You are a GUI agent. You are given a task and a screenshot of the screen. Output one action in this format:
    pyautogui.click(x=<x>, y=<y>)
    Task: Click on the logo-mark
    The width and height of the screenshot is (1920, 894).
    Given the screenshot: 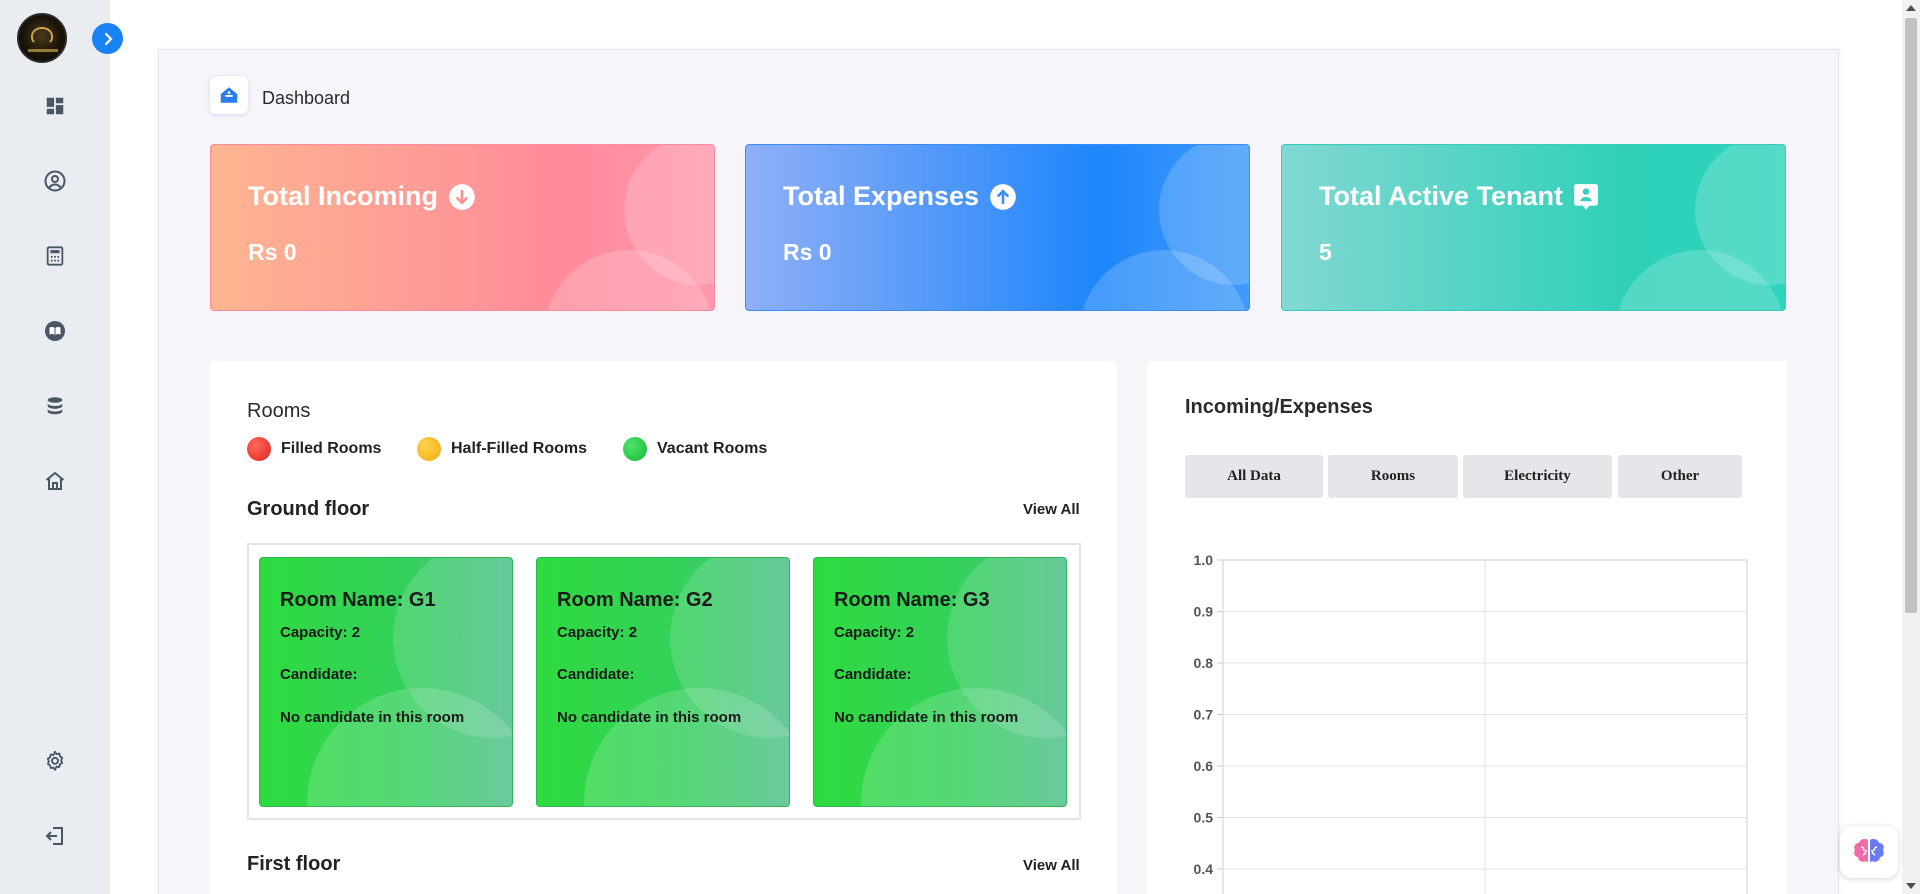 What is the action you would take?
    pyautogui.click(x=42, y=36)
    